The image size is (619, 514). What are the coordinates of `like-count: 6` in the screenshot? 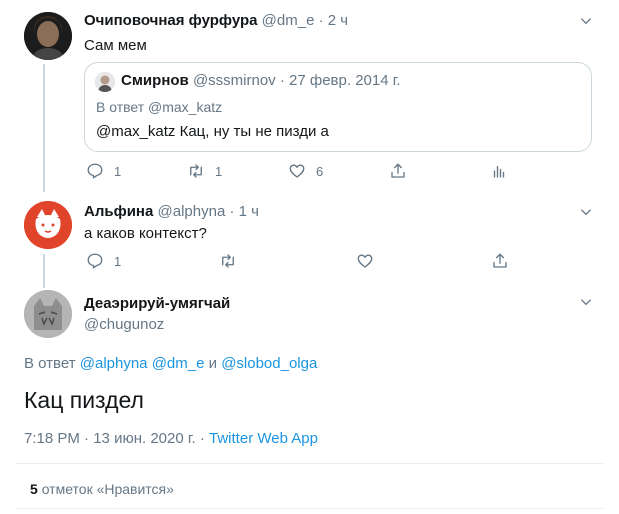 It's located at (320, 171).